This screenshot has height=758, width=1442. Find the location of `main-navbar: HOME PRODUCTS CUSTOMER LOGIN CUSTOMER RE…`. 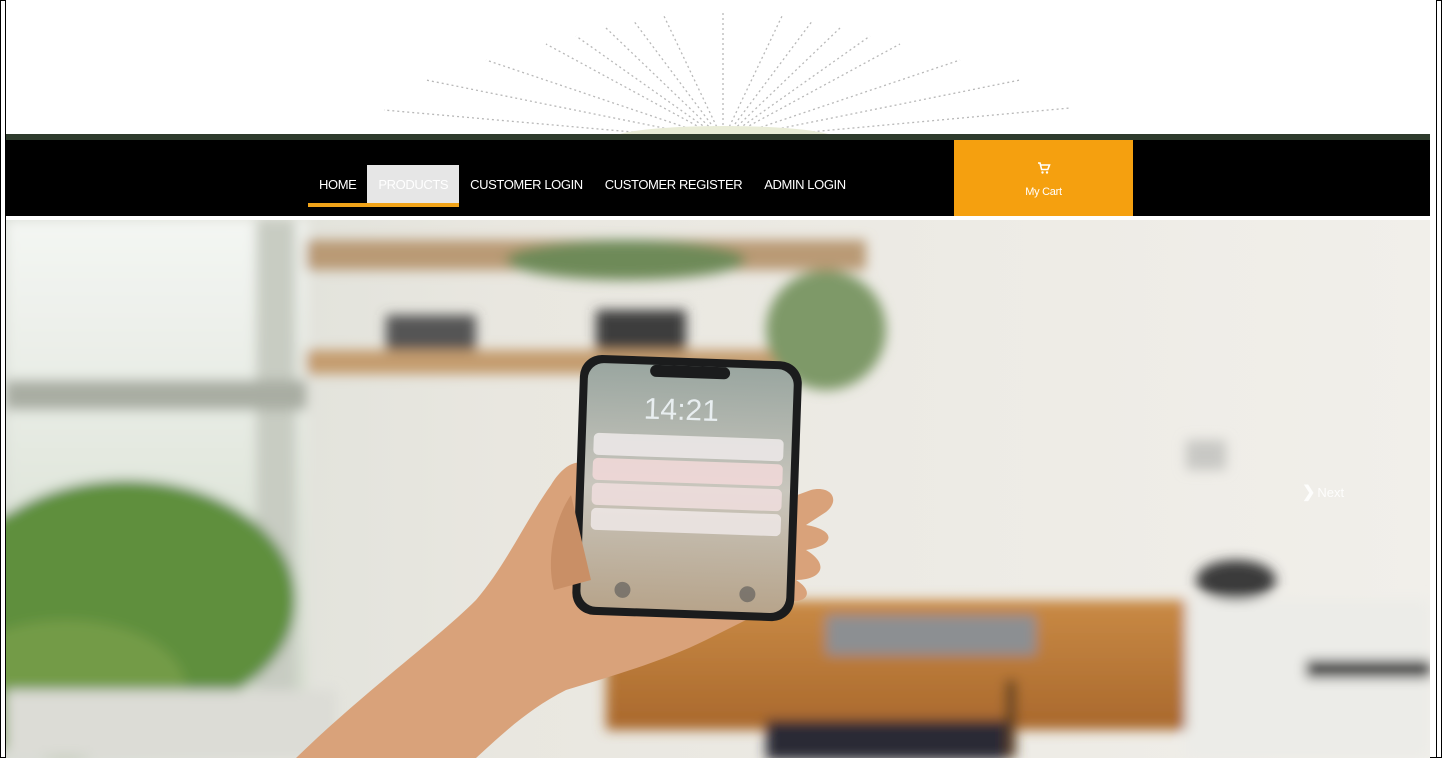

main-navbar: HOME PRODUCTS CUSTOMER LOGIN CUSTOMER RE… is located at coordinates (718, 178).